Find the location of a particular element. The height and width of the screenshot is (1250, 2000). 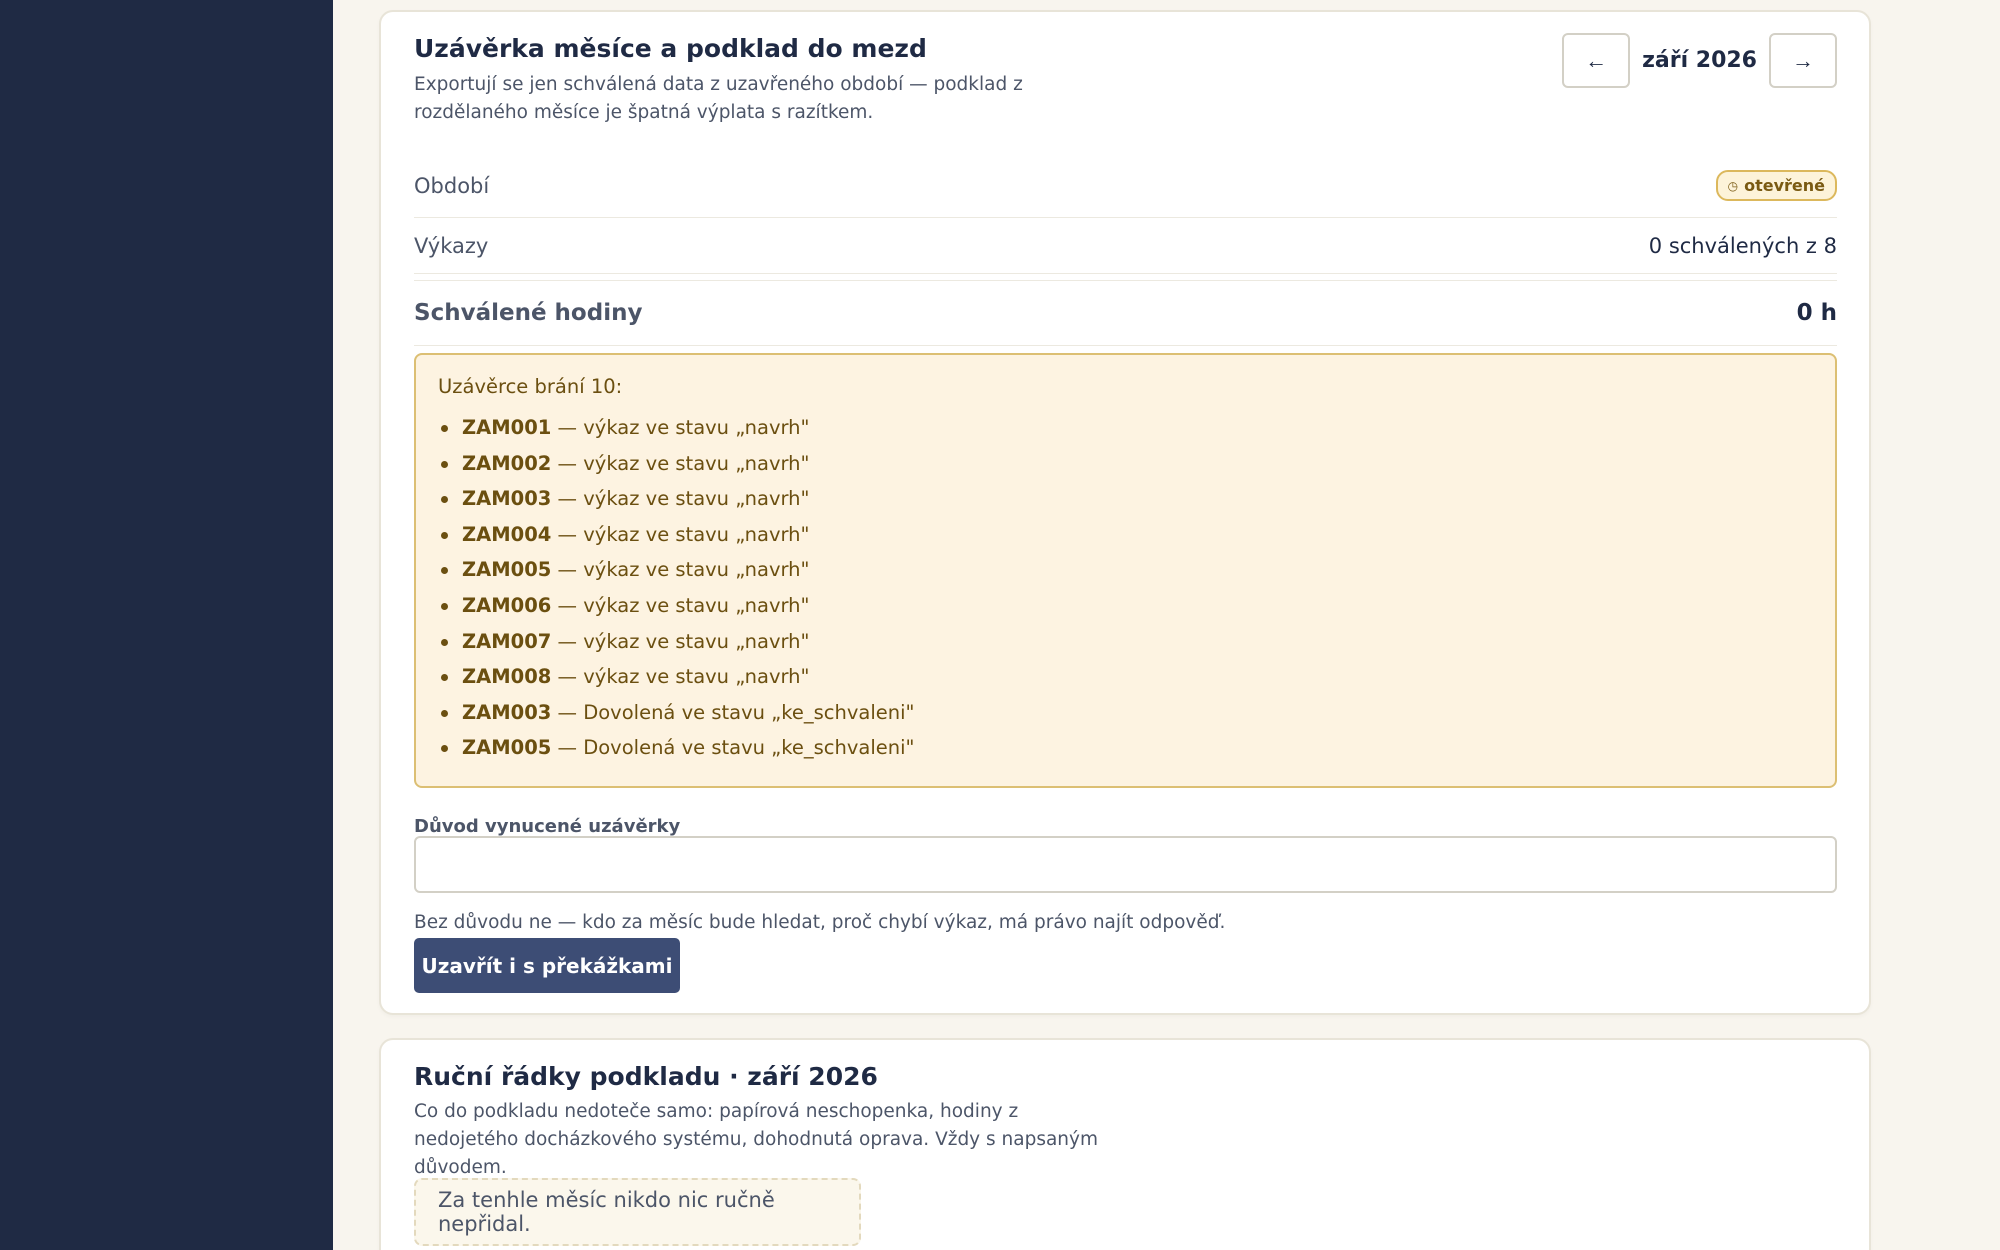

month-navigation: ← září 2026 → is located at coordinates (1699, 60).